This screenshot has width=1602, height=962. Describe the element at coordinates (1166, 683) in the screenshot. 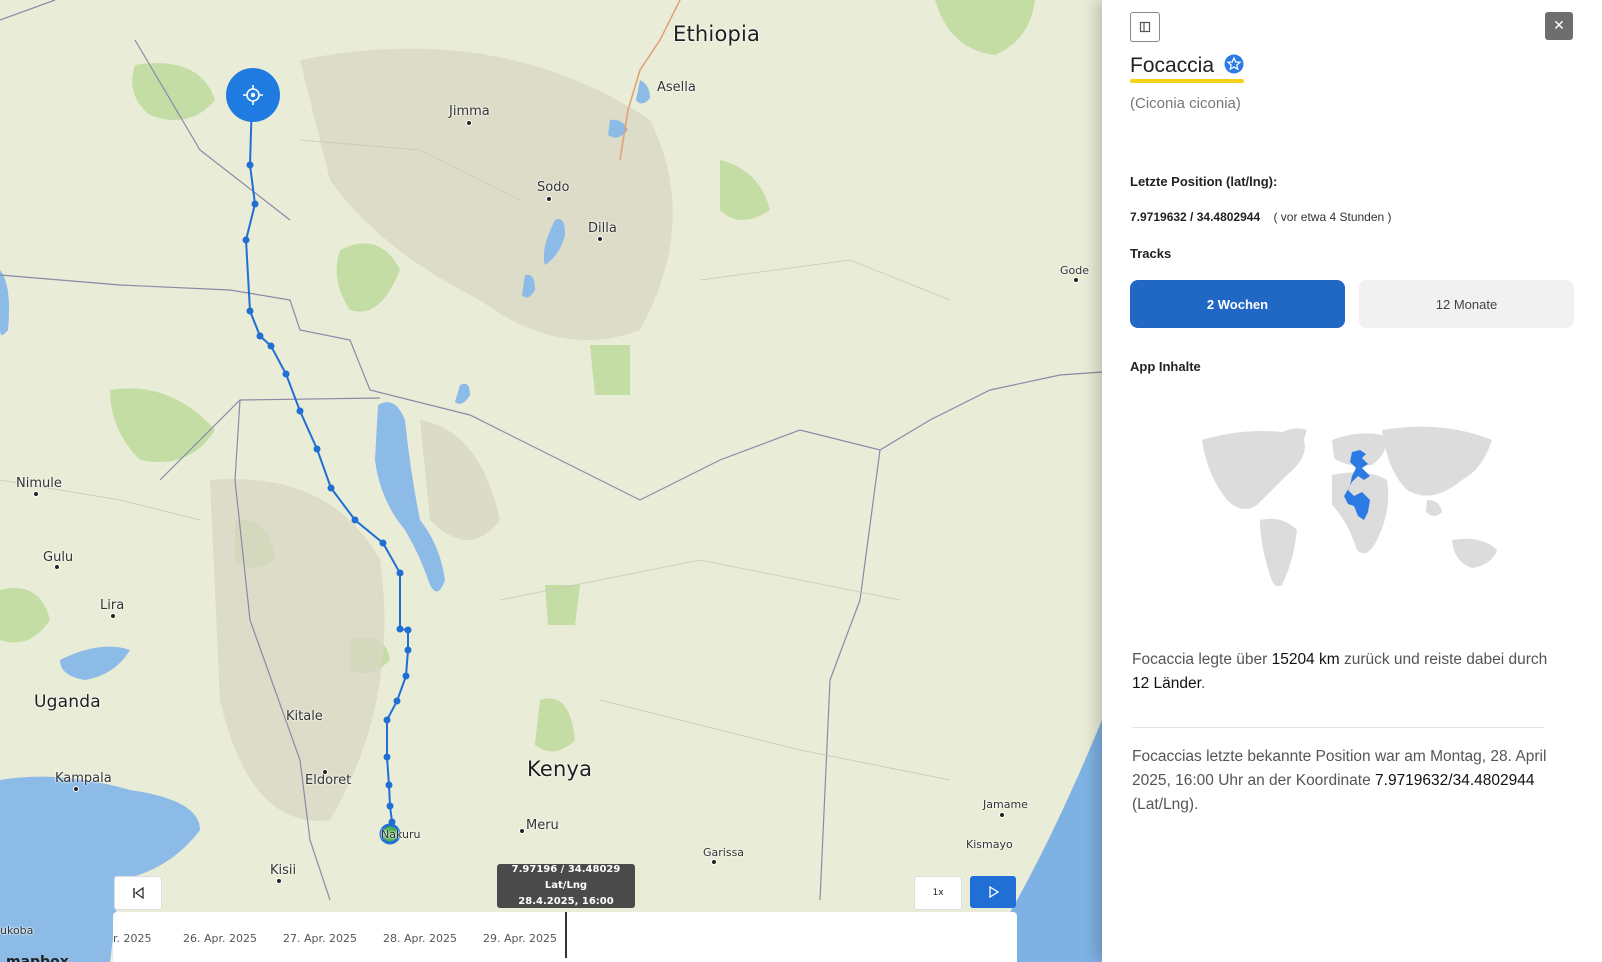

I see `countries-value: 12 Länder` at that location.